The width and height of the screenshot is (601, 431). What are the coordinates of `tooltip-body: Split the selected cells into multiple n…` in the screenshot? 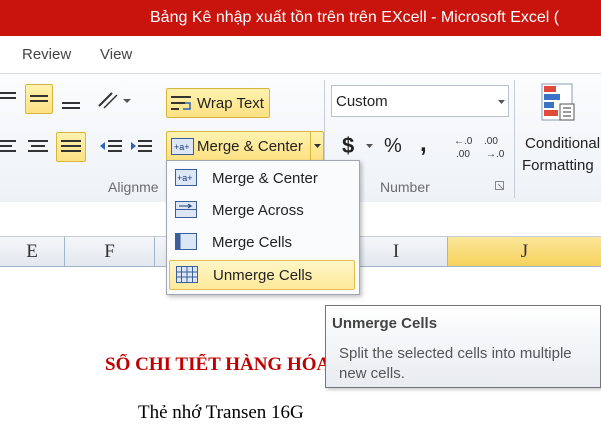 It's located at (455, 363).